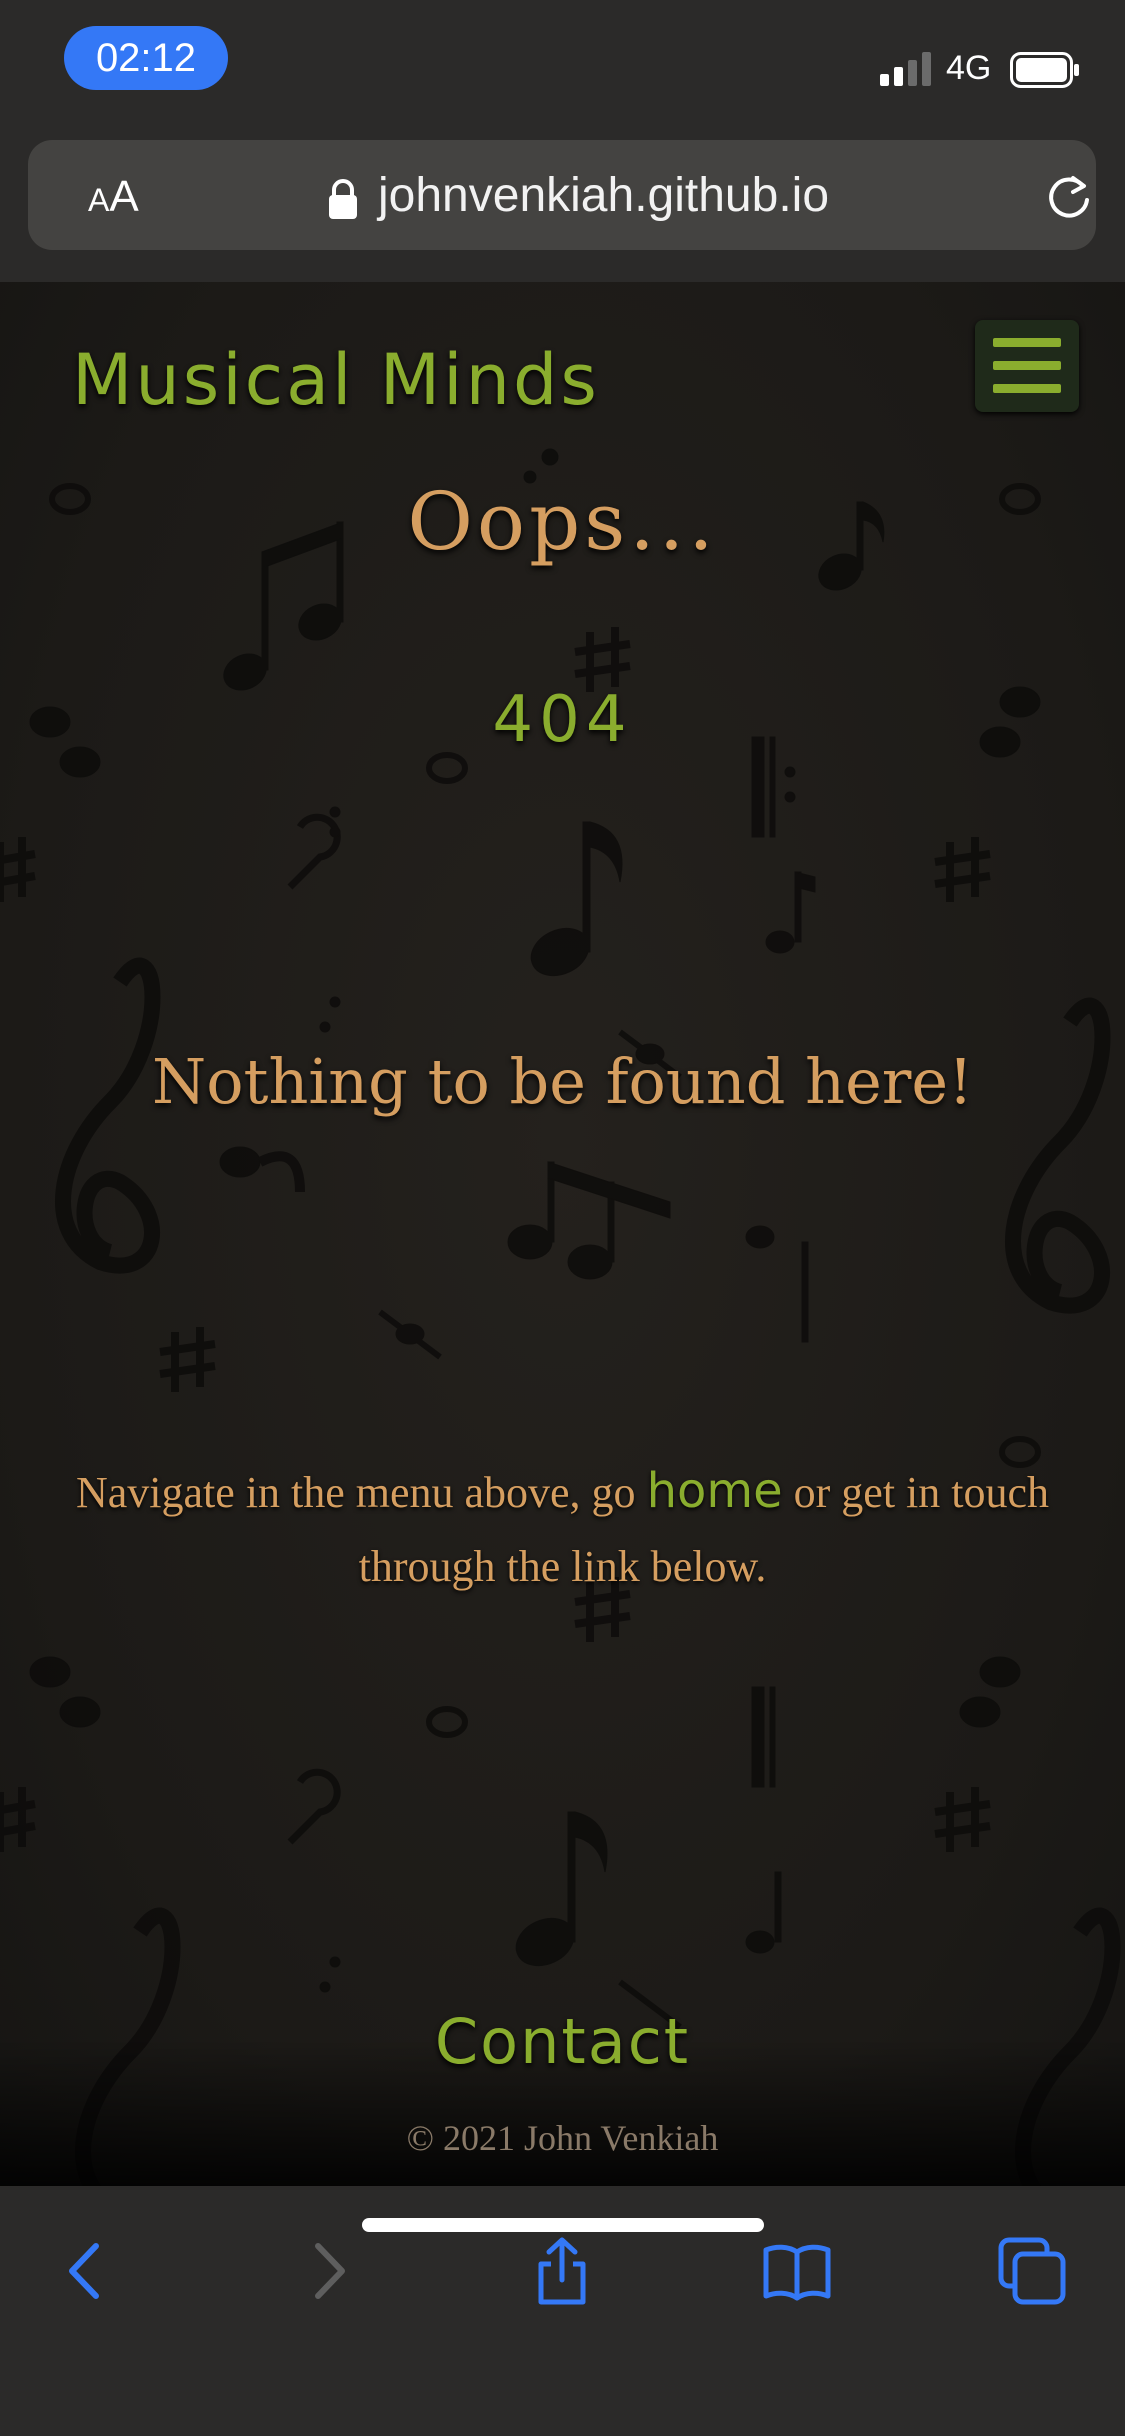  Describe the element at coordinates (562, 2271) in the screenshot. I see `share-icon` at that location.